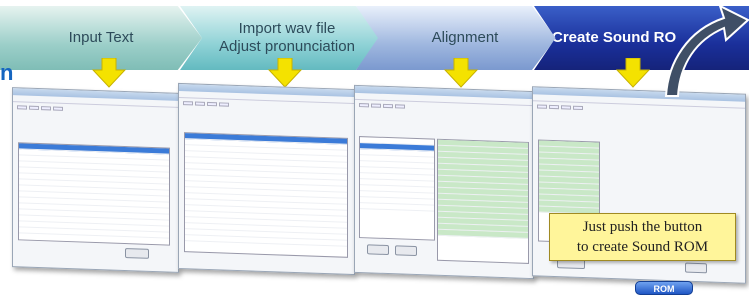 This screenshot has height=308, width=749. Describe the element at coordinates (287, 28) in the screenshot. I see `step-import-wav-label-line1: Import wav file` at that location.